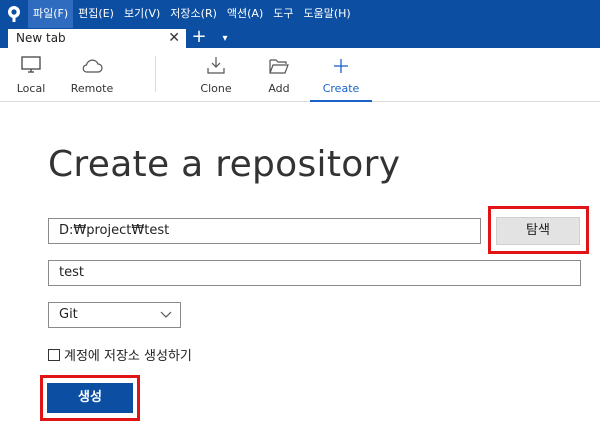 The width and height of the screenshot is (600, 432). I want to click on add-label: Add, so click(279, 88).